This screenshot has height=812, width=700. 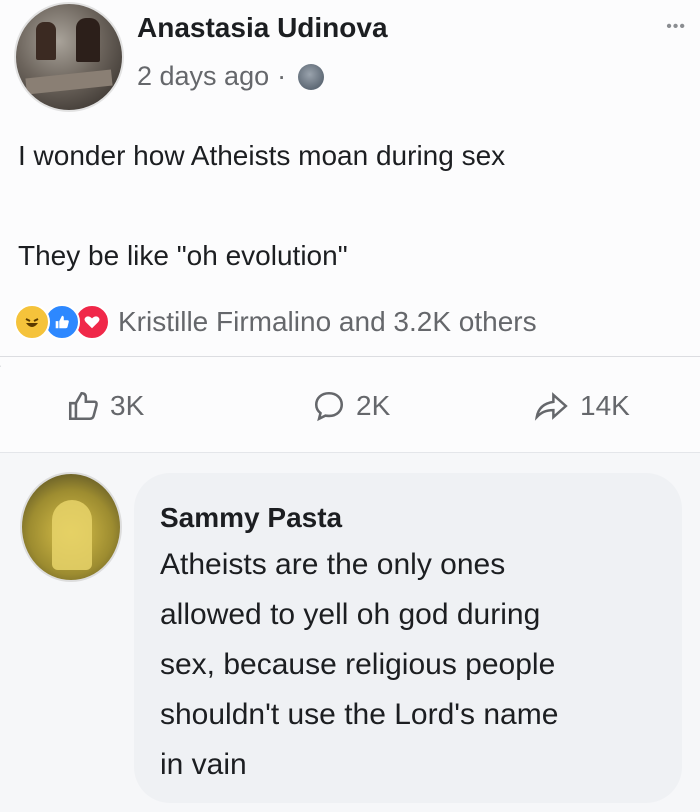 What do you see at coordinates (69, 57) in the screenshot?
I see `author-avatar` at bounding box center [69, 57].